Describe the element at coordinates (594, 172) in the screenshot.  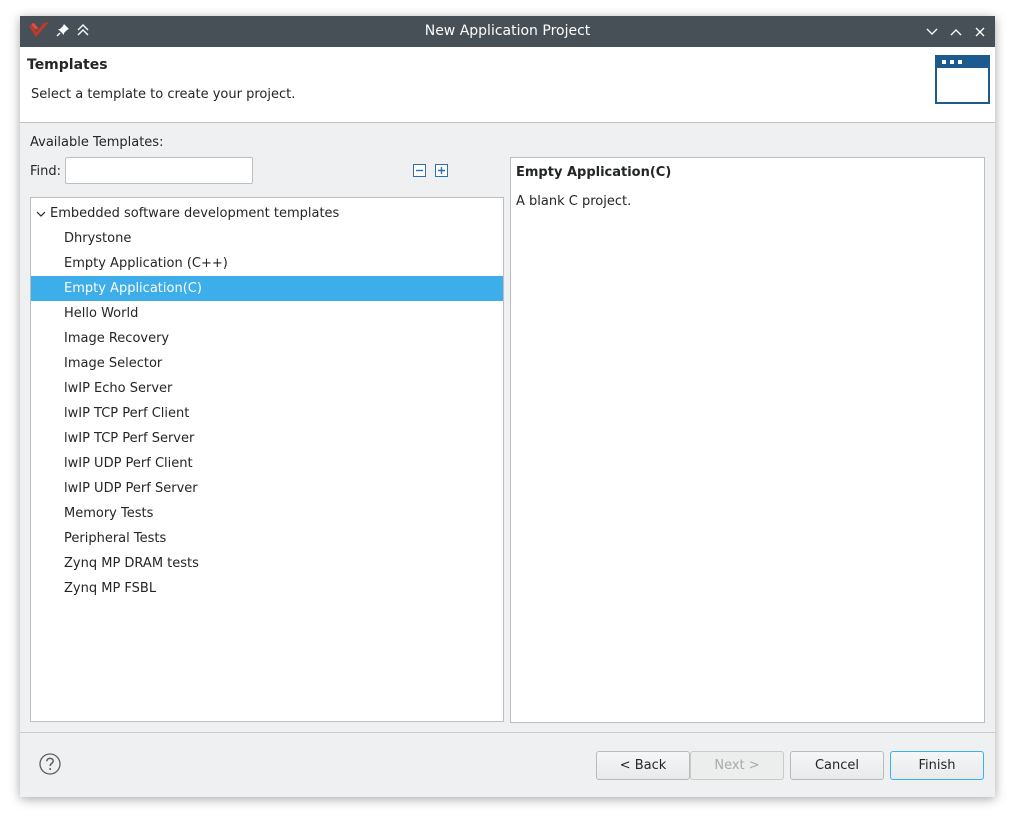
I see `description-title: Empty Application(C)` at that location.